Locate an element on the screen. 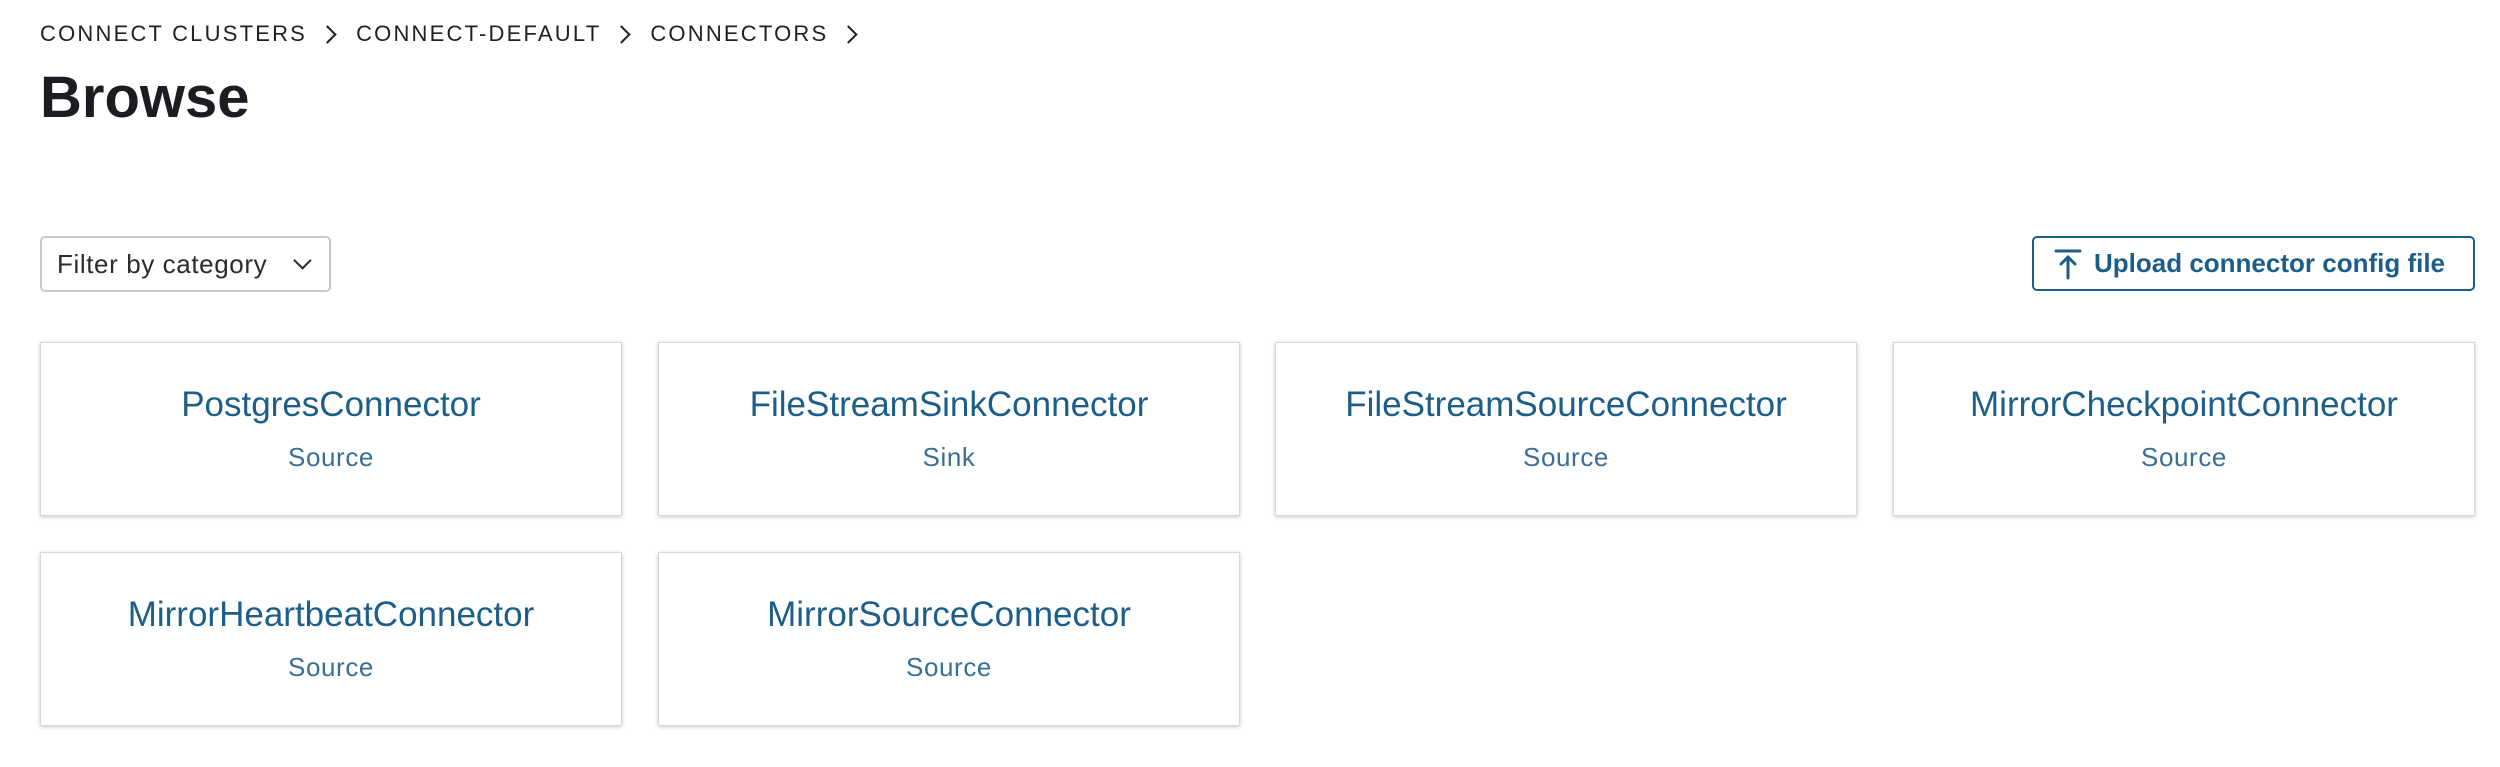 This screenshot has width=2500, height=767. connector-card-mirror-source: MirrorSourceConnector Source is located at coordinates (949, 639).